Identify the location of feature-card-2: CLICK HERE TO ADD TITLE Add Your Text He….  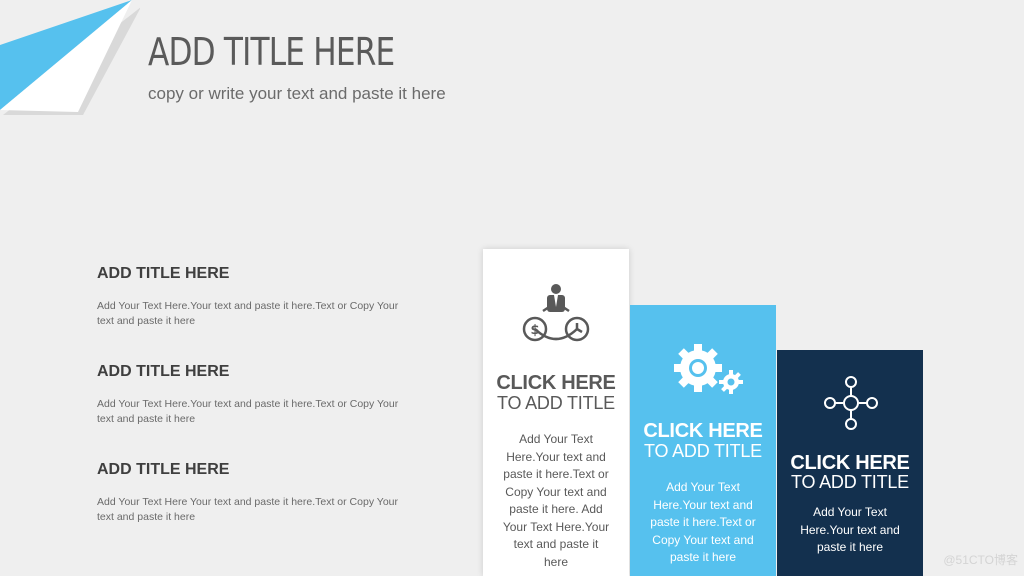
(703, 440).